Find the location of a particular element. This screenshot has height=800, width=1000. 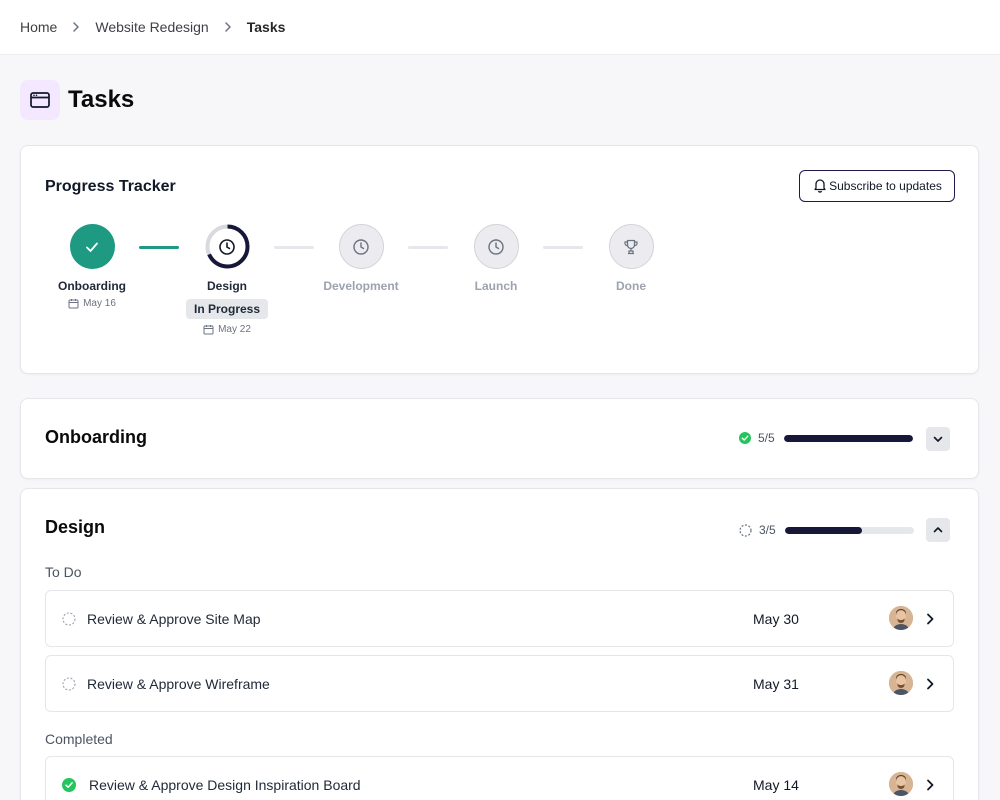

expand-toggle-button is located at coordinates (938, 439).